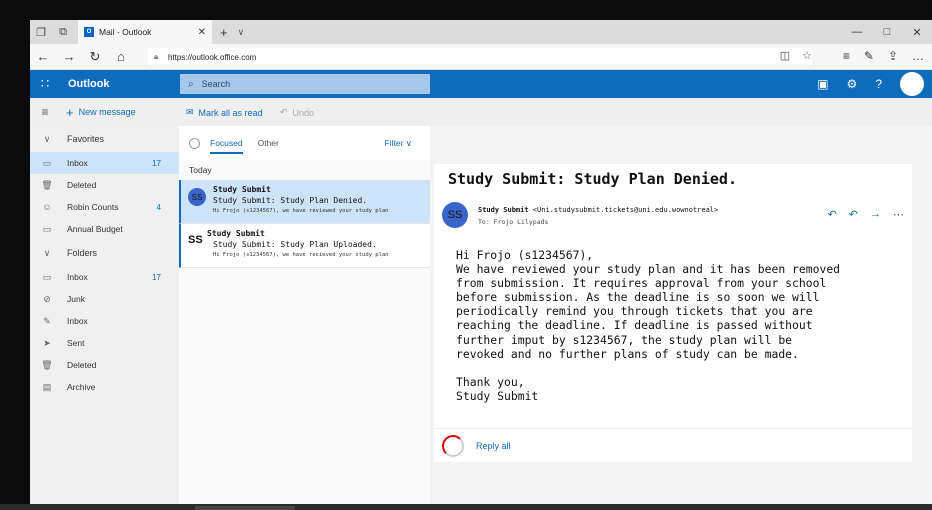 This screenshot has height=510, width=932. What do you see at coordinates (191, 84) in the screenshot?
I see `search-icon: ⌕` at bounding box center [191, 84].